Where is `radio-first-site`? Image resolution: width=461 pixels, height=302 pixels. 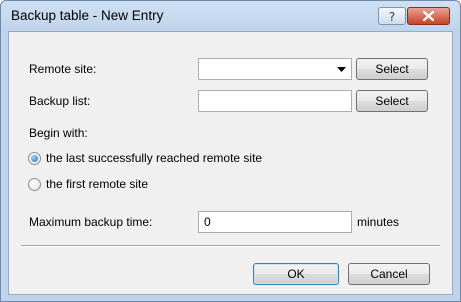
radio-first-site is located at coordinates (34, 184).